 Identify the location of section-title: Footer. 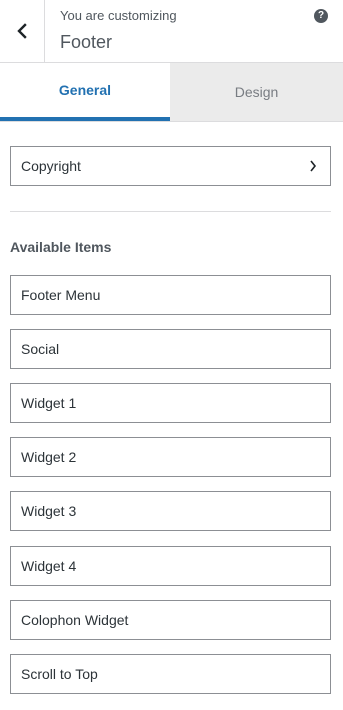
(86, 42).